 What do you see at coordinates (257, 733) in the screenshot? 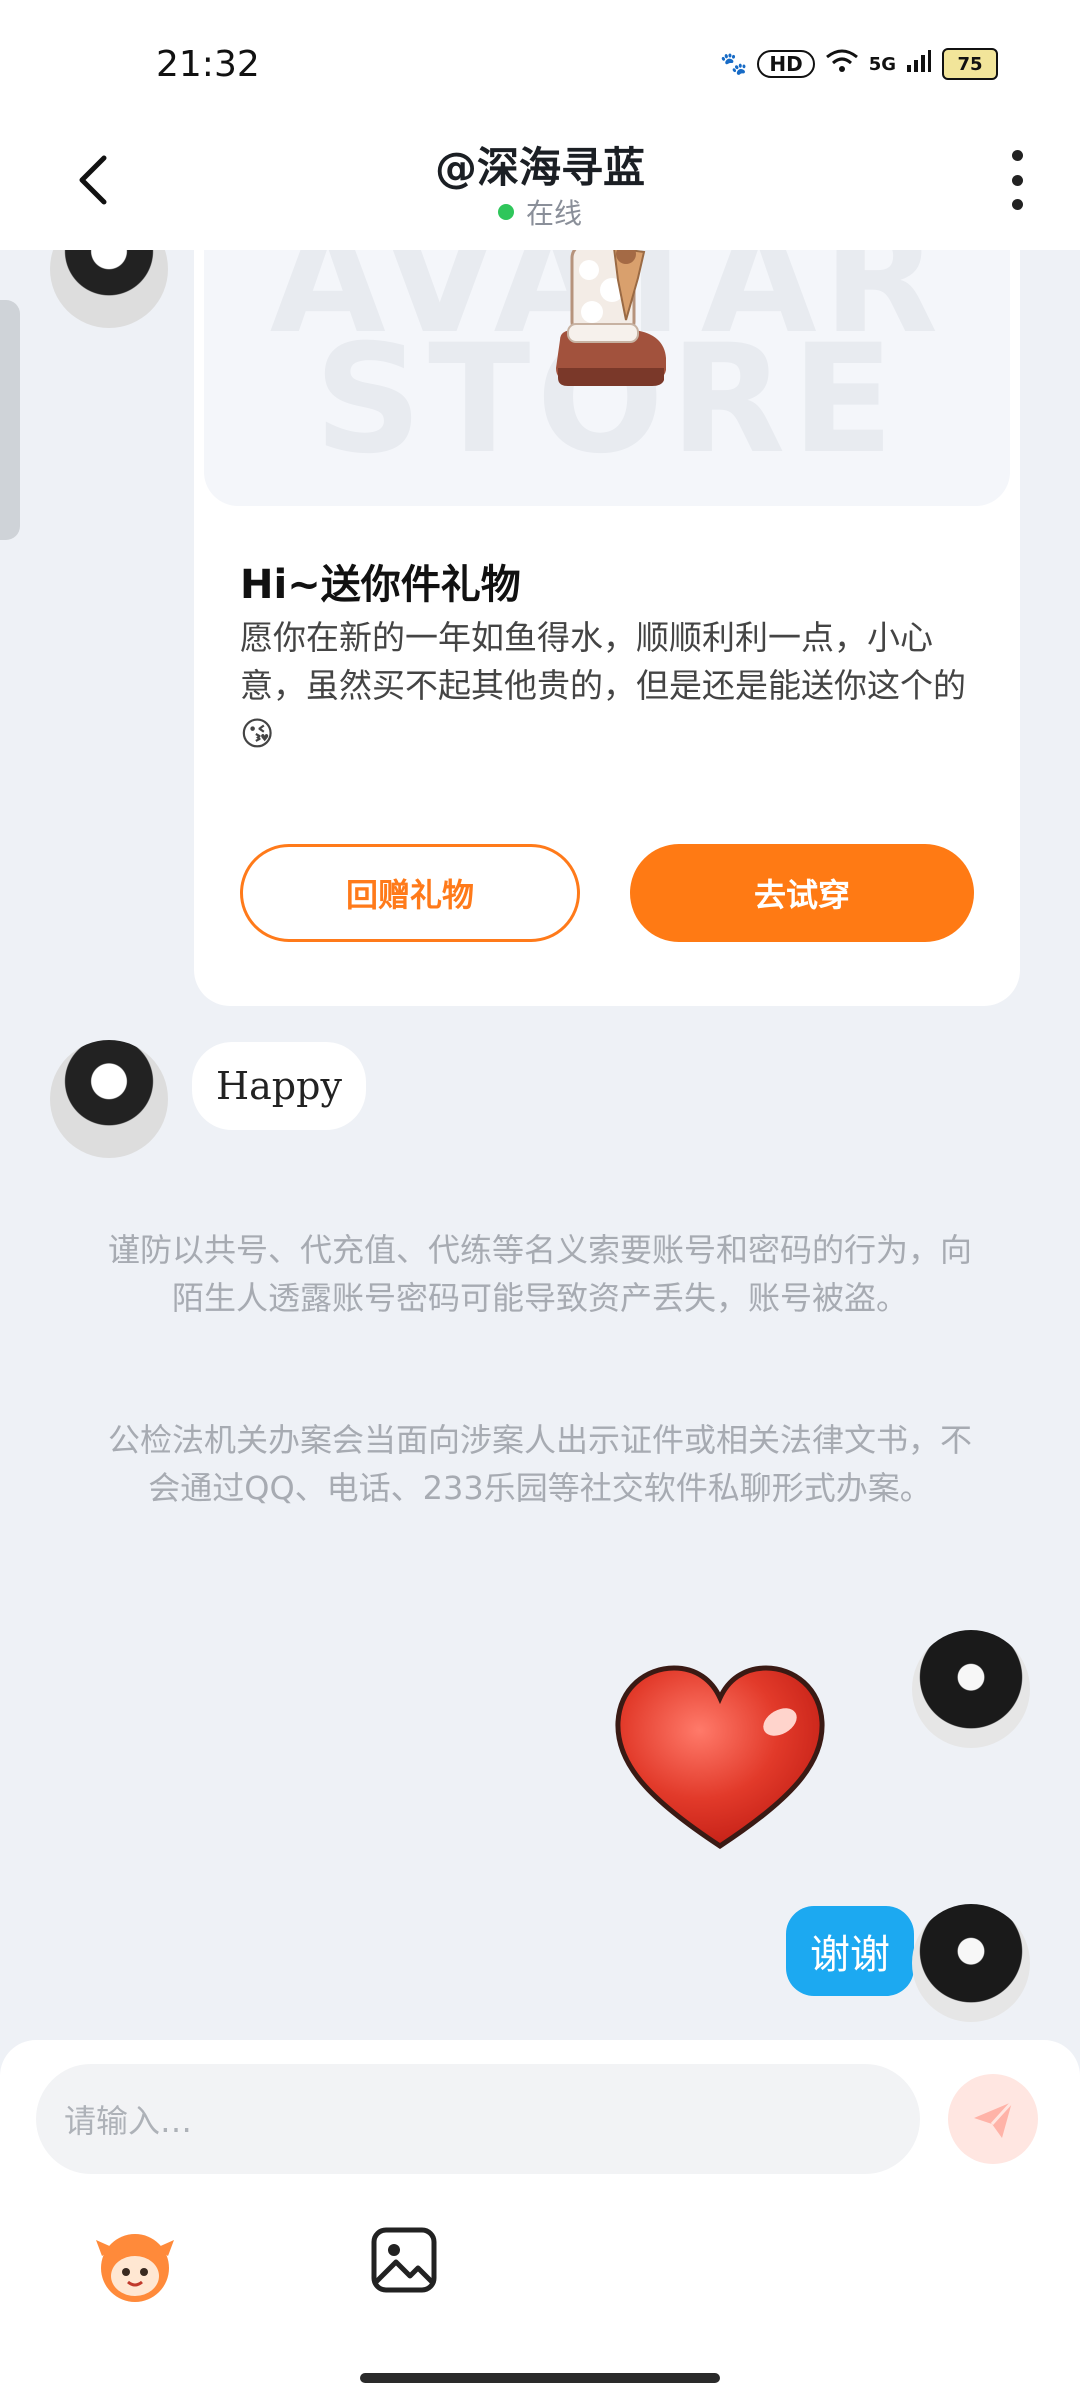
I see `kiss-emoji: 😘` at bounding box center [257, 733].